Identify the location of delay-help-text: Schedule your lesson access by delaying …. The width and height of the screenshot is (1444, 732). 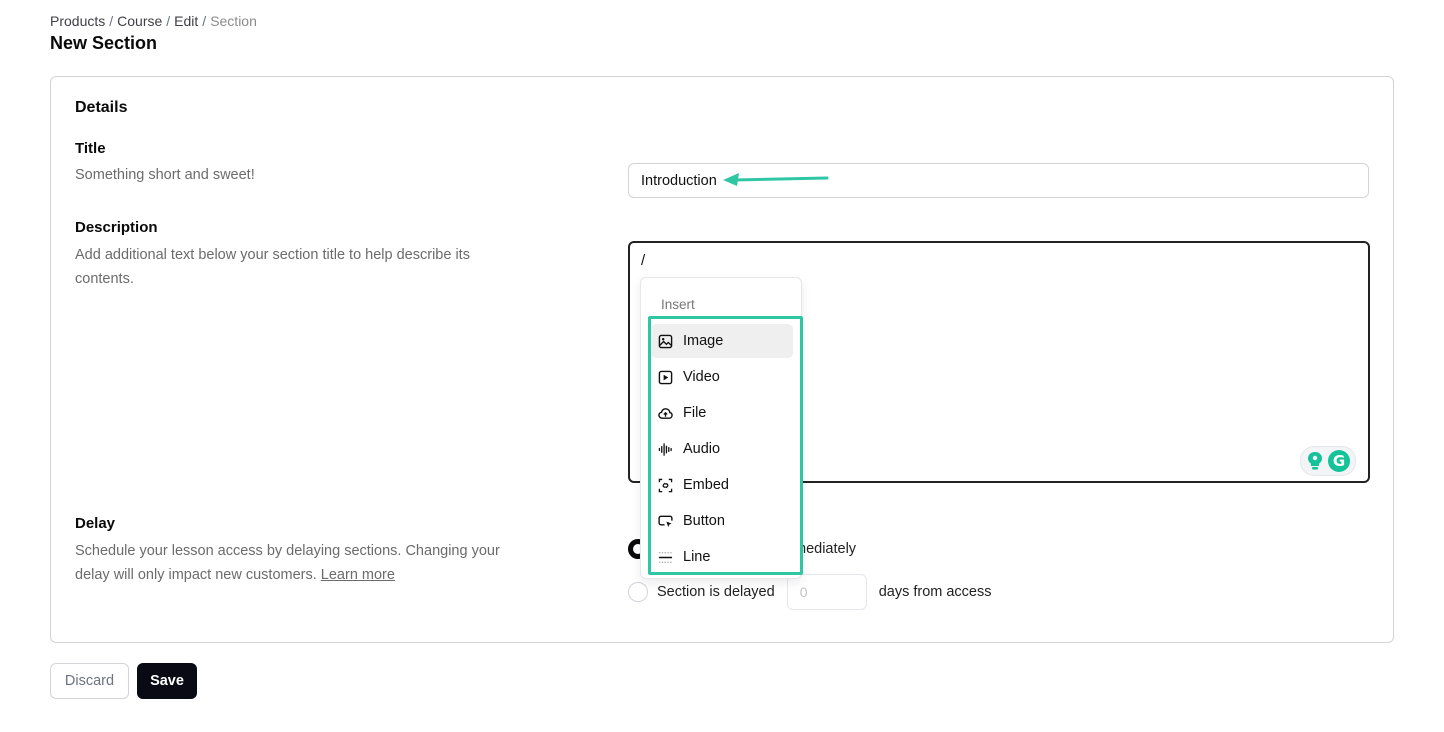
(287, 563).